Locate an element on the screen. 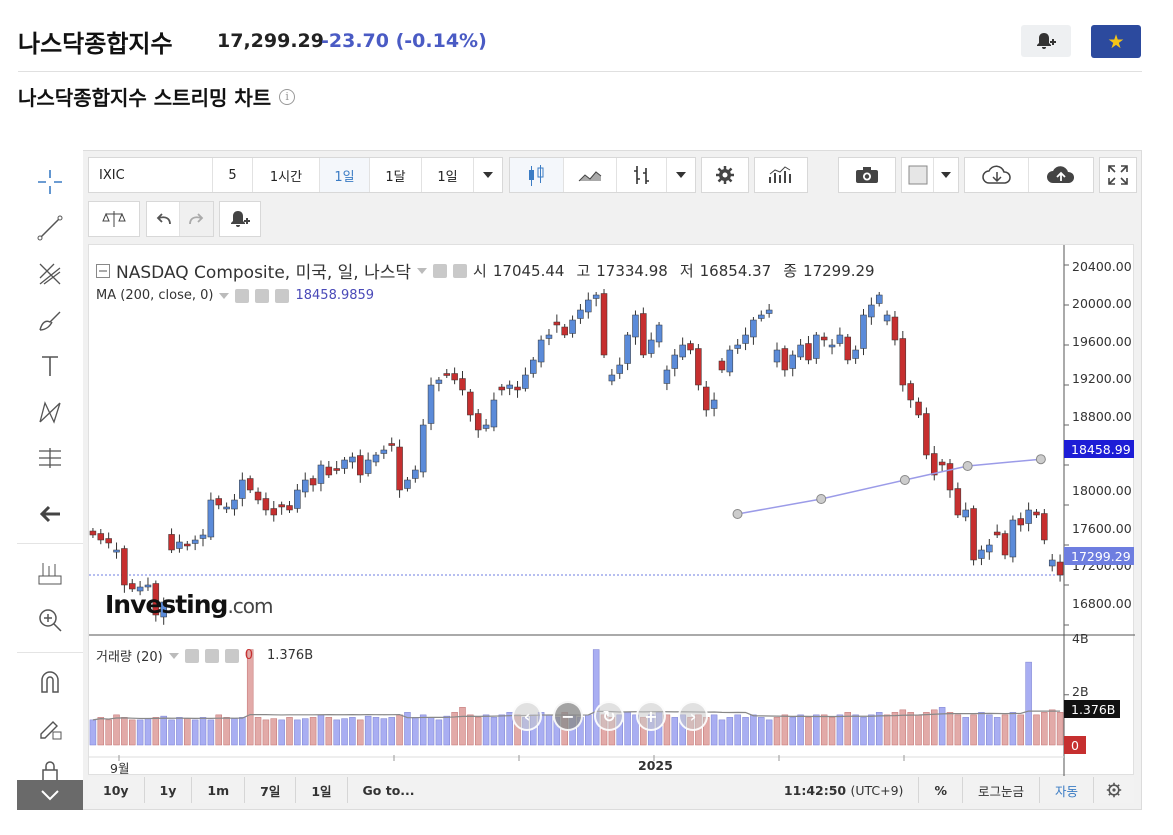 This screenshot has height=835, width=1173. interval-dropdown-value: 1일 is located at coordinates (448, 175).